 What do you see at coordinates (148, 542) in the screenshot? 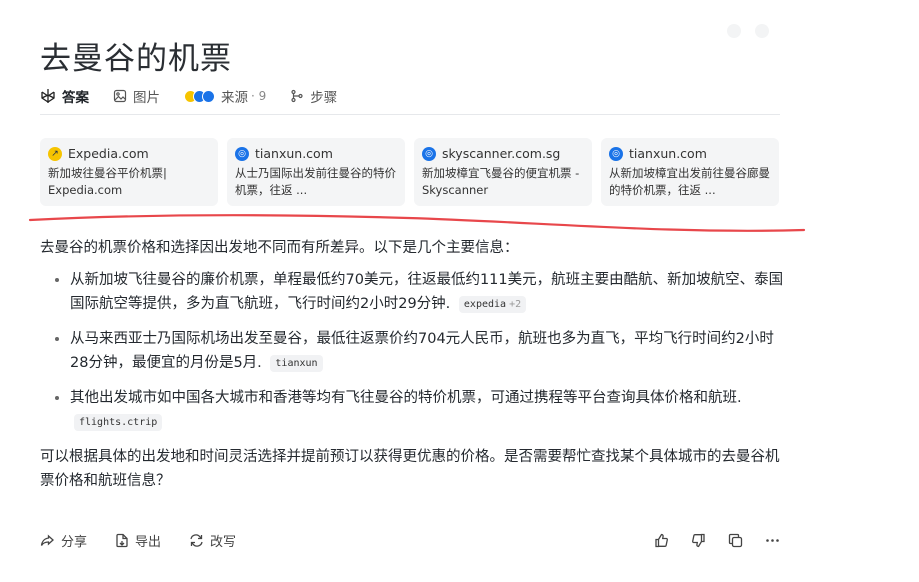
I see `export-label: 导出` at bounding box center [148, 542].